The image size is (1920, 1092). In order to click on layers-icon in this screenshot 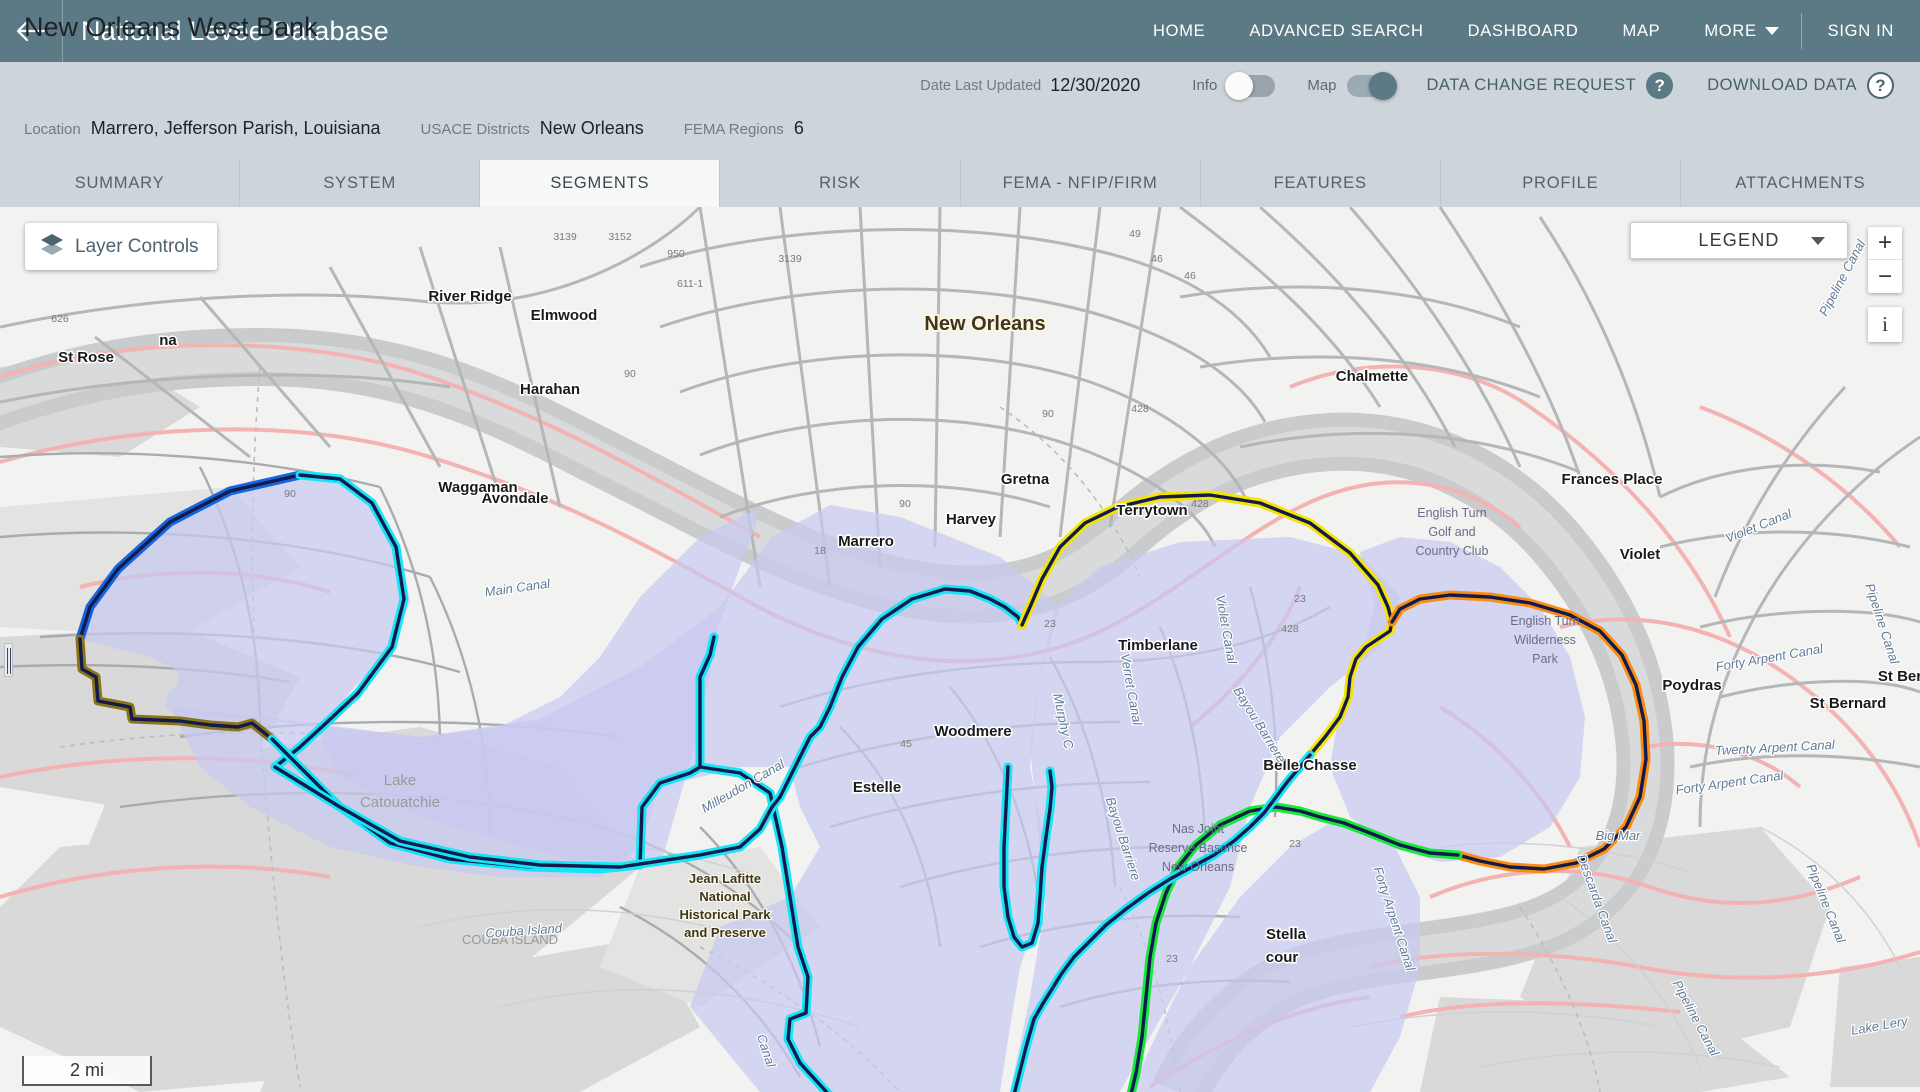, I will do `click(52, 246)`.